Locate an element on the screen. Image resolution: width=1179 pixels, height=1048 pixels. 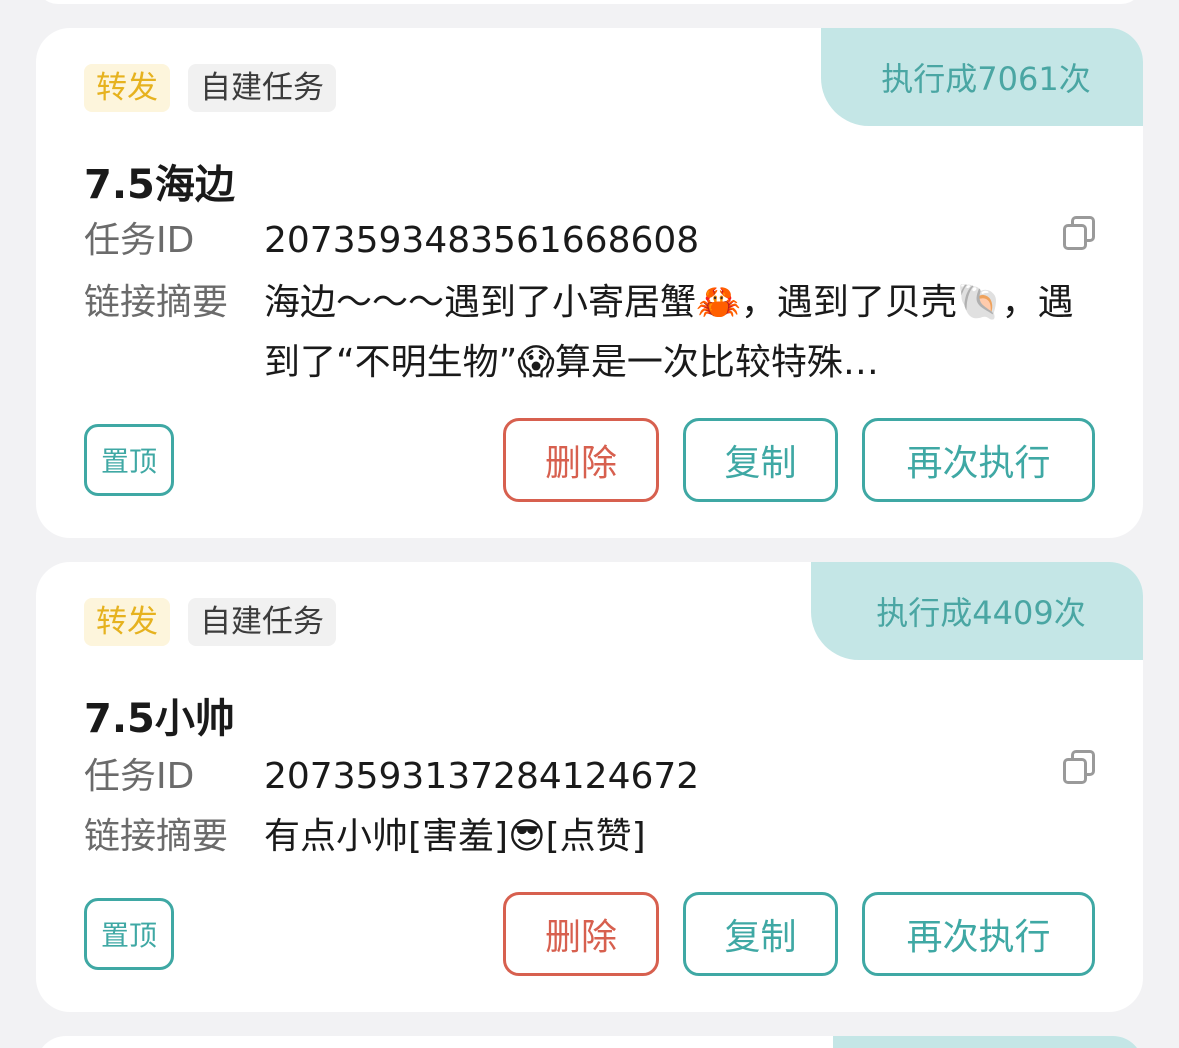
task-id-row: 任务ID 2073593483561668608 is located at coordinates (391, 241).